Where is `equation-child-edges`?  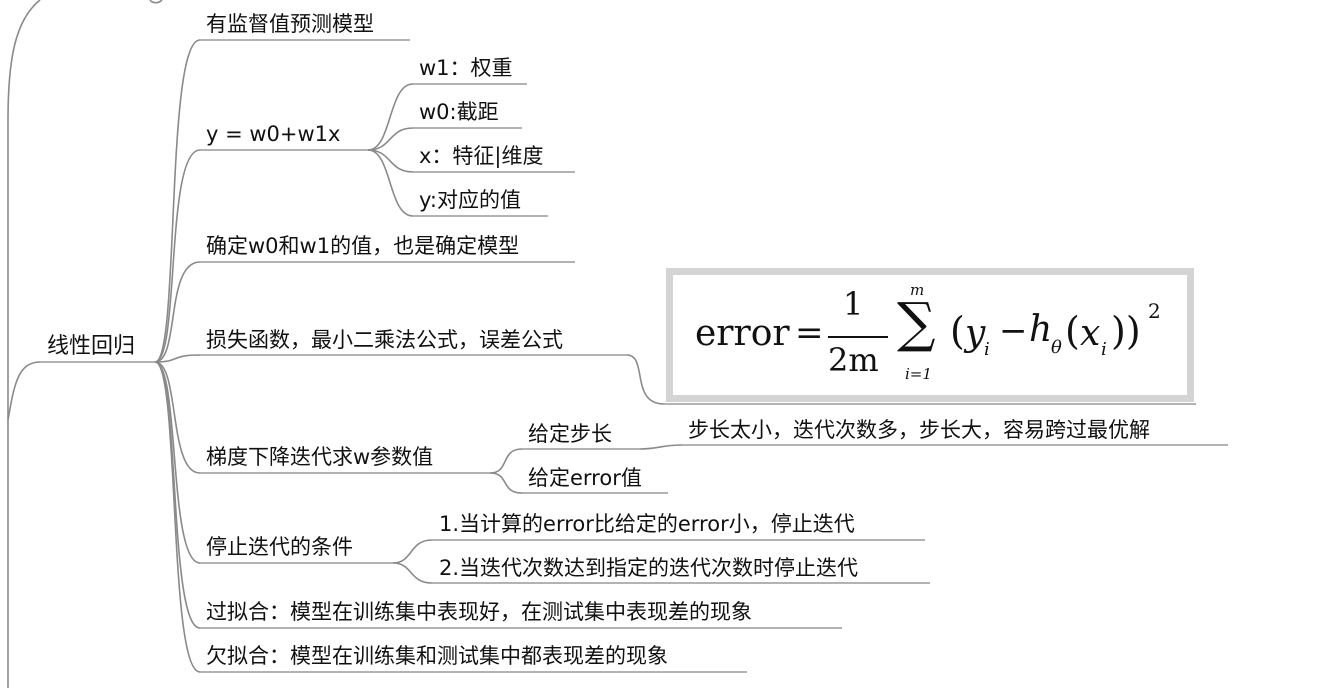
equation-child-edges is located at coordinates (390, 150).